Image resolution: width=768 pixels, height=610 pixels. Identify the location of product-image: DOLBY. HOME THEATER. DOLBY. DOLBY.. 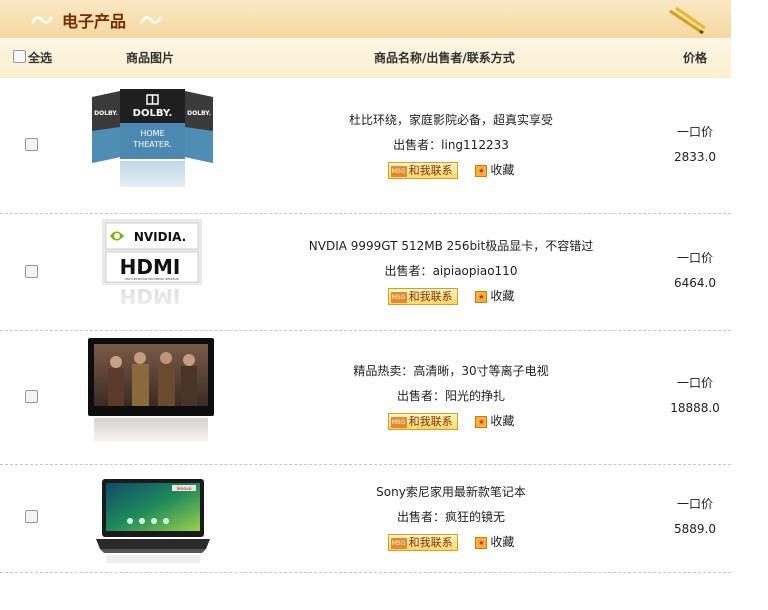
(152, 145).